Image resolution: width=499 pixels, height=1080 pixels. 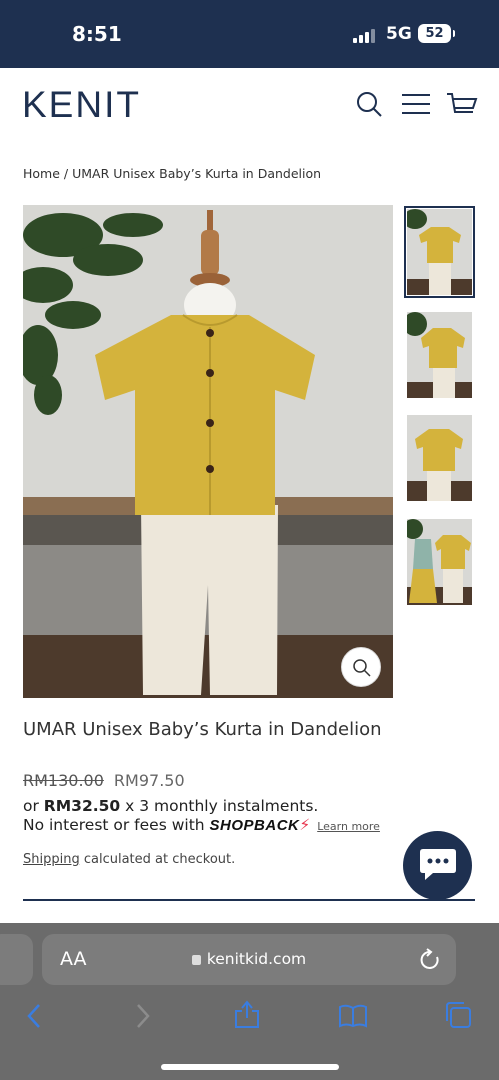 What do you see at coordinates (348, 826) in the screenshot?
I see `learn-more-link: Learn more` at bounding box center [348, 826].